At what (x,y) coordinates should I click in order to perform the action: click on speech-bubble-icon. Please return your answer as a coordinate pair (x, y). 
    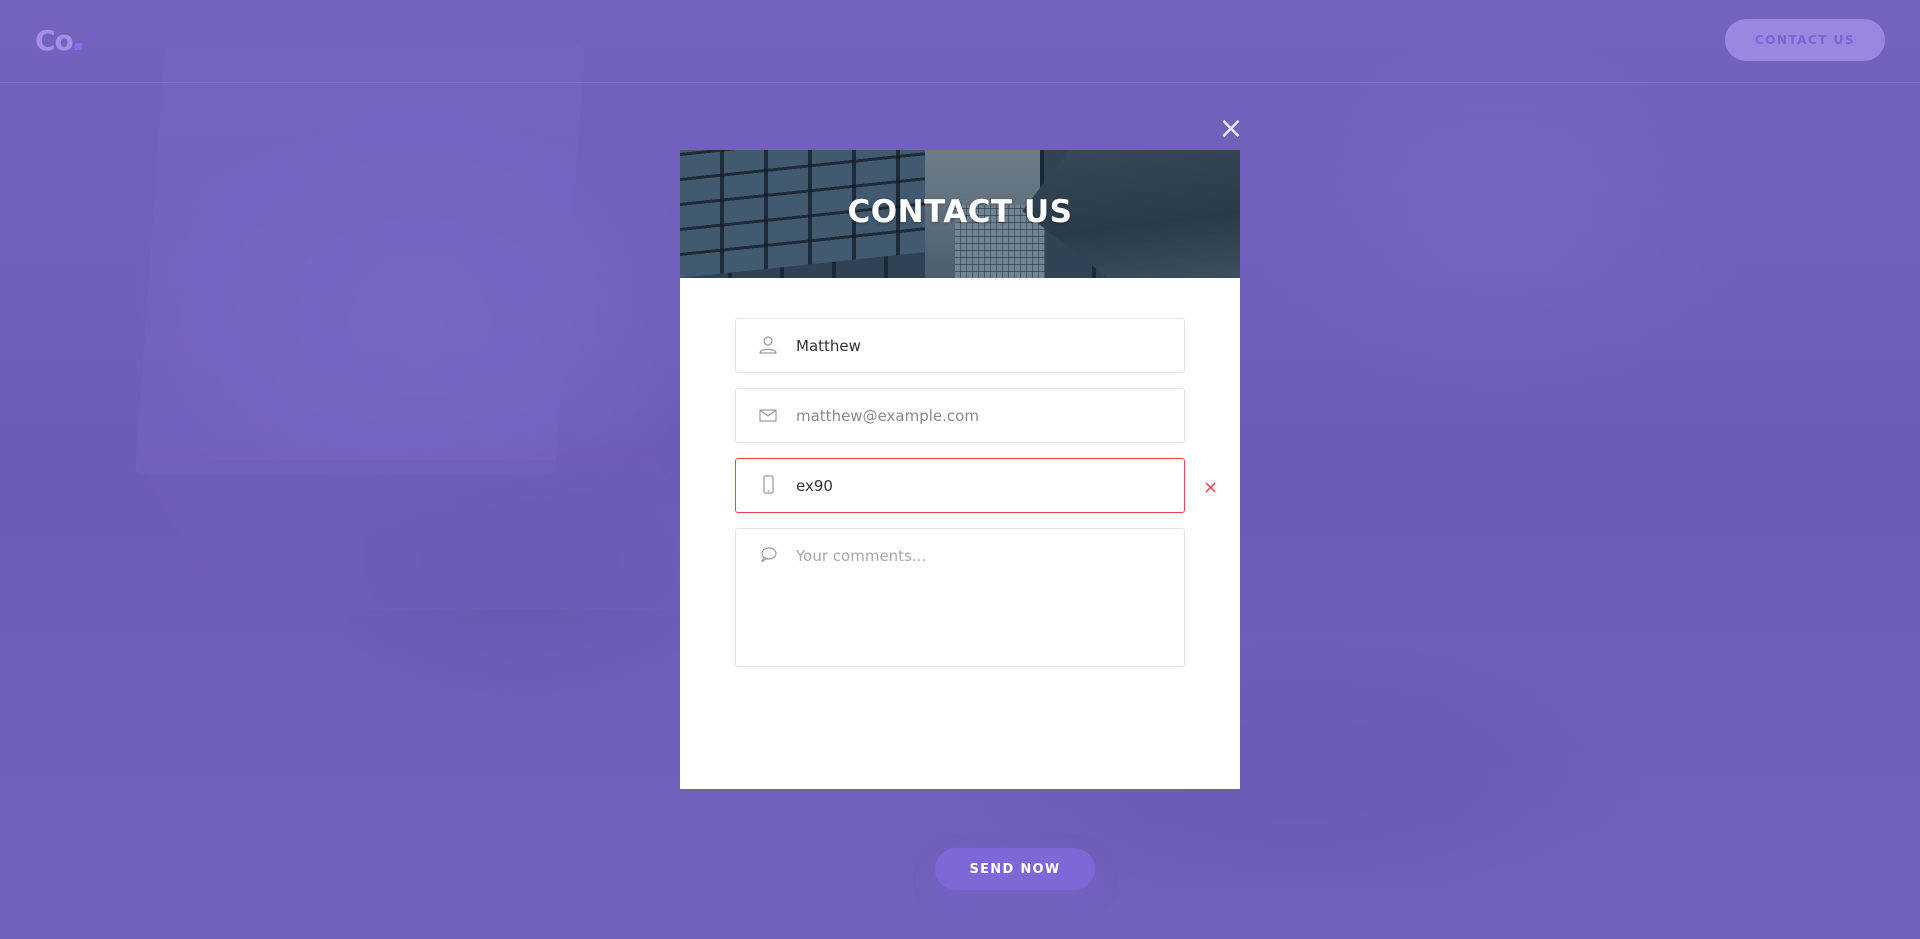
    Looking at the image, I should click on (768, 555).